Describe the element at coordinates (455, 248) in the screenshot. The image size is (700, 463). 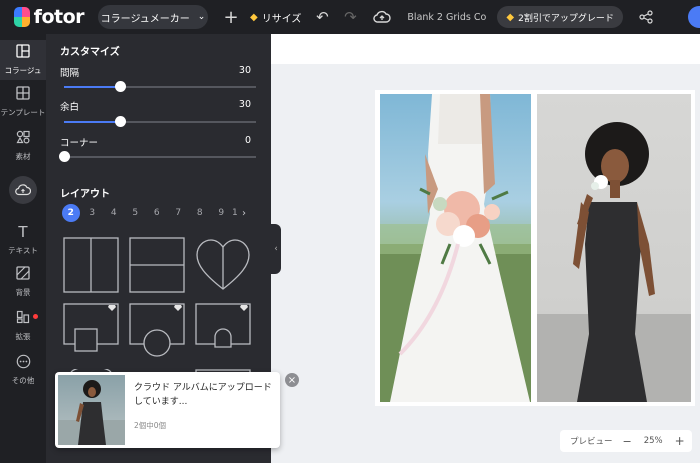
I see `collage-cell-left-photo` at that location.